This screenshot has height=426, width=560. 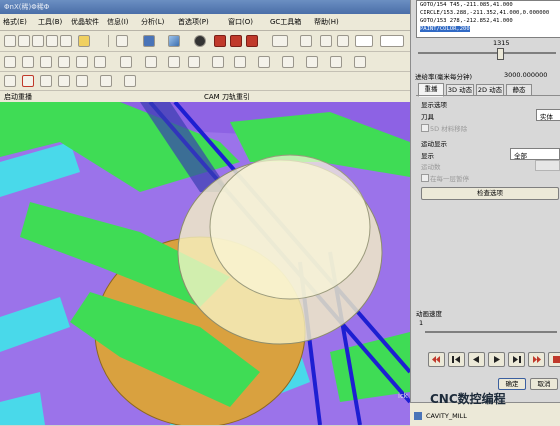 What do you see at coordinates (46, 81) in the screenshot?
I see `snap-icon` at bounding box center [46, 81].